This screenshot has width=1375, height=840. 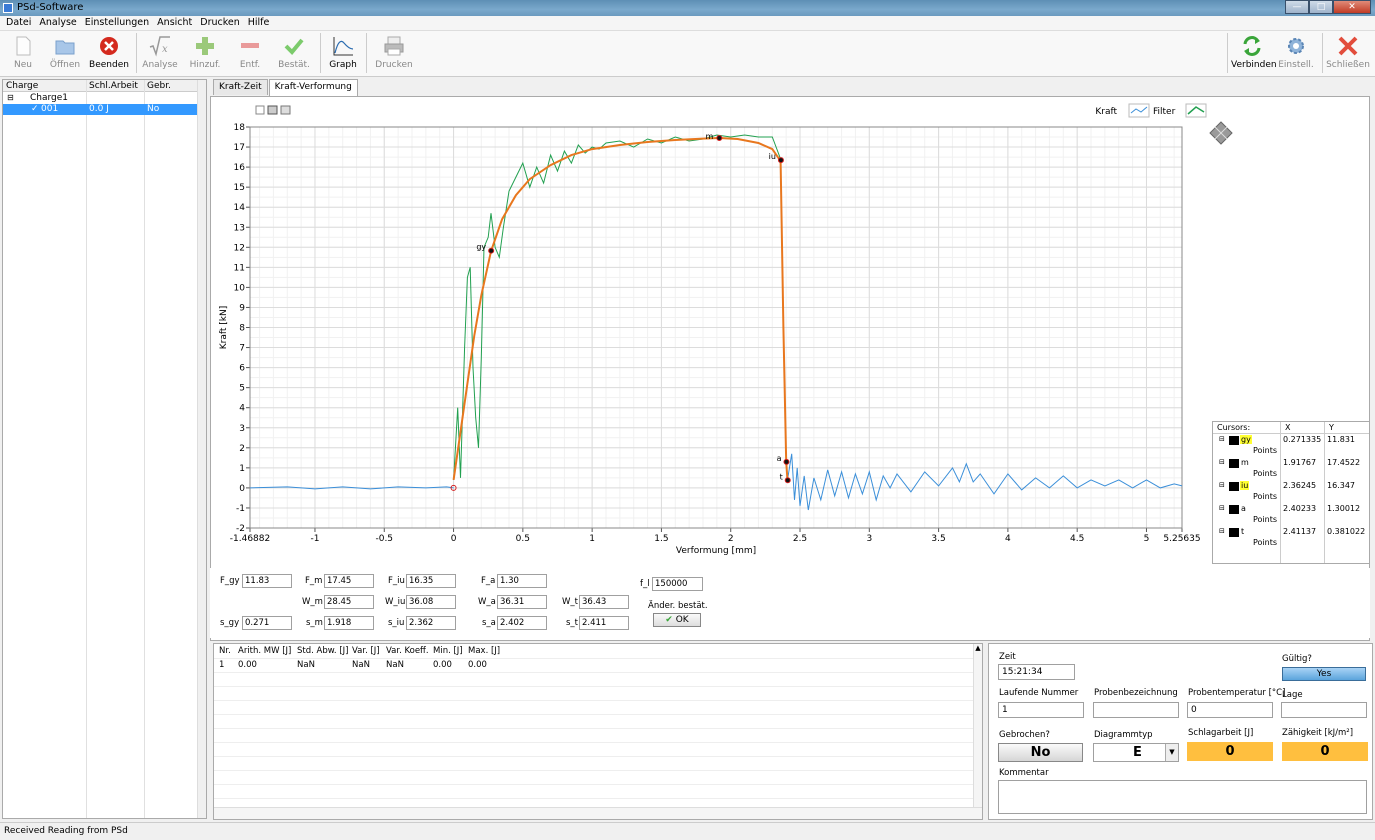 What do you see at coordinates (1040, 752) in the screenshot?
I see `gebrochen-button: No` at bounding box center [1040, 752].